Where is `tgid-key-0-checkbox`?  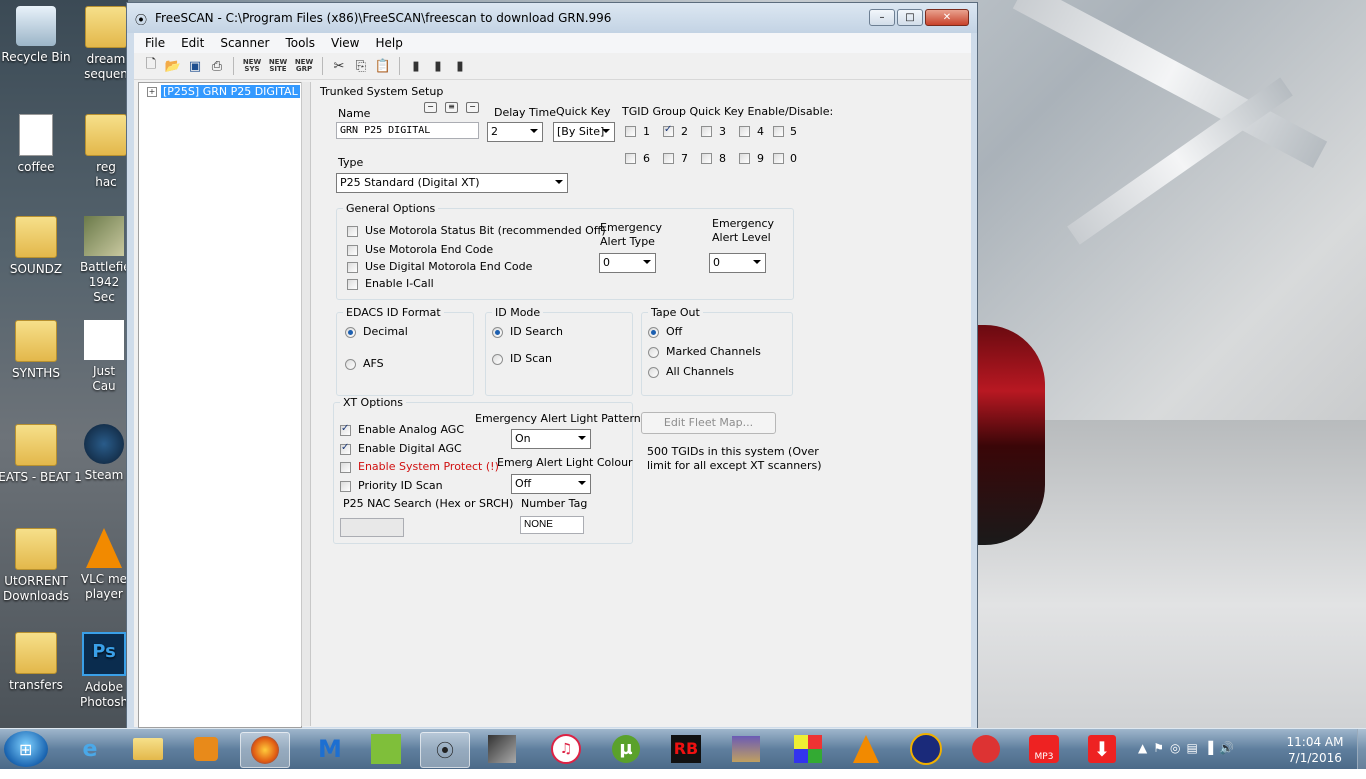
tgid-key-0-checkbox is located at coordinates (778, 158).